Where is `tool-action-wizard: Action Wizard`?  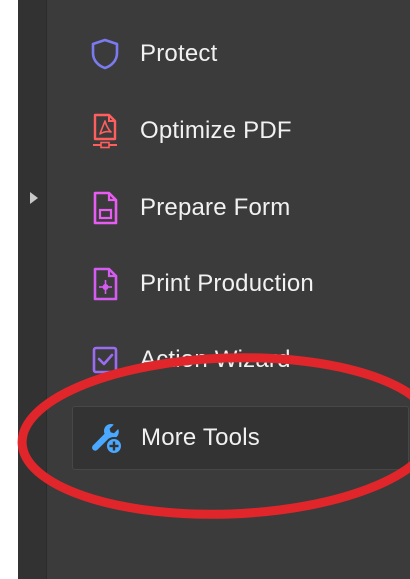
tool-action-wizard: Action Wizard is located at coordinates (239, 360).